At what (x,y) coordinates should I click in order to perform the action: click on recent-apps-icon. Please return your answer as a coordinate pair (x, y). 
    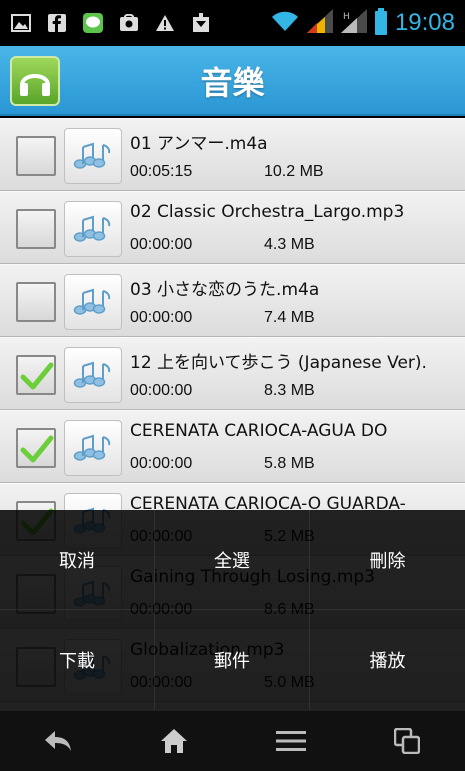
    Looking at the image, I should click on (407, 741).